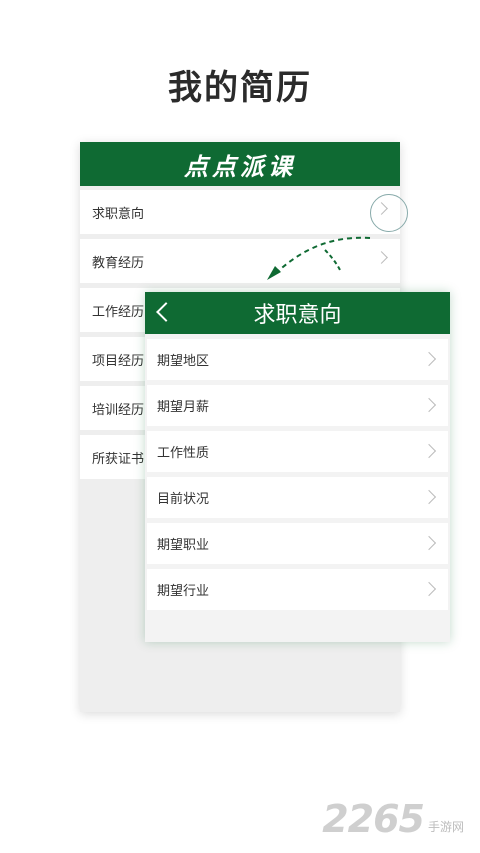  What do you see at coordinates (240, 164) in the screenshot?
I see `brand-bar: 点点派课` at bounding box center [240, 164].